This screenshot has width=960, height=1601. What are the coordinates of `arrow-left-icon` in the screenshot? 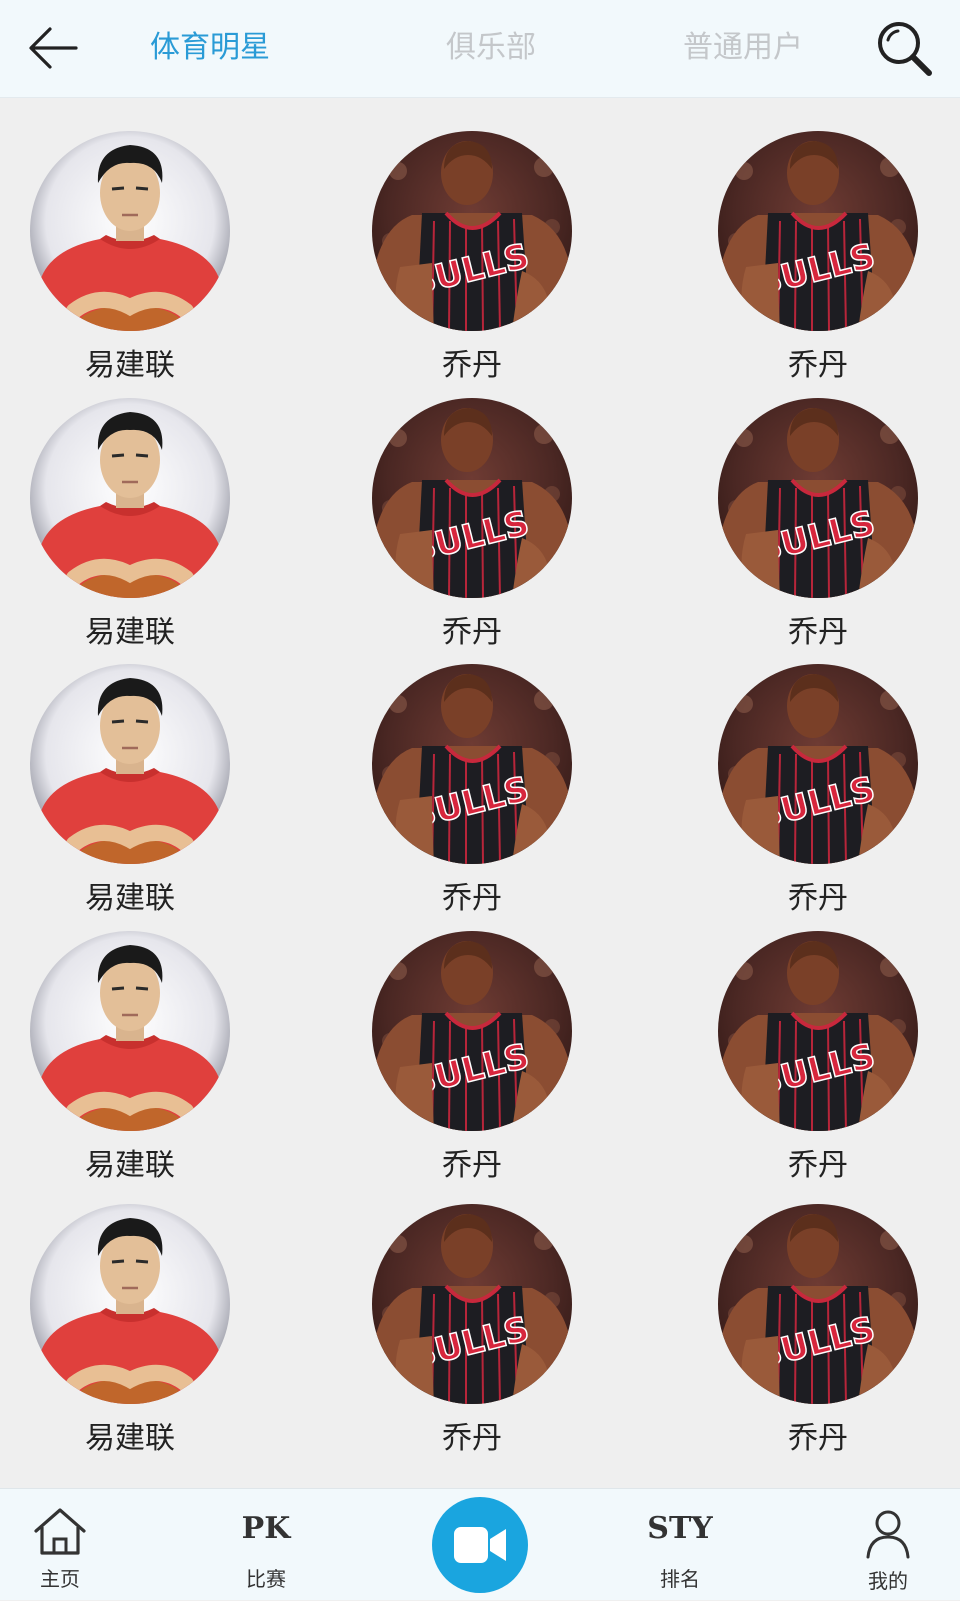 It's located at (53, 48).